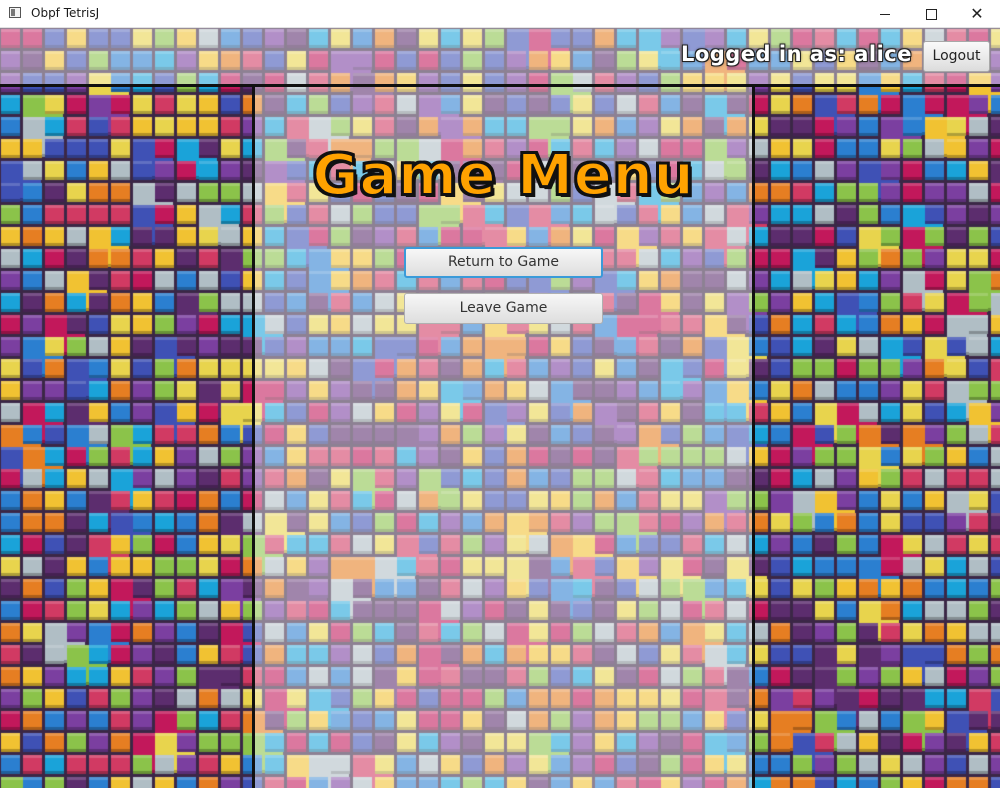 The image size is (1000, 788). What do you see at coordinates (500, 14) in the screenshot?
I see `window-title-bar: Obpf TetrisJ ✕` at bounding box center [500, 14].